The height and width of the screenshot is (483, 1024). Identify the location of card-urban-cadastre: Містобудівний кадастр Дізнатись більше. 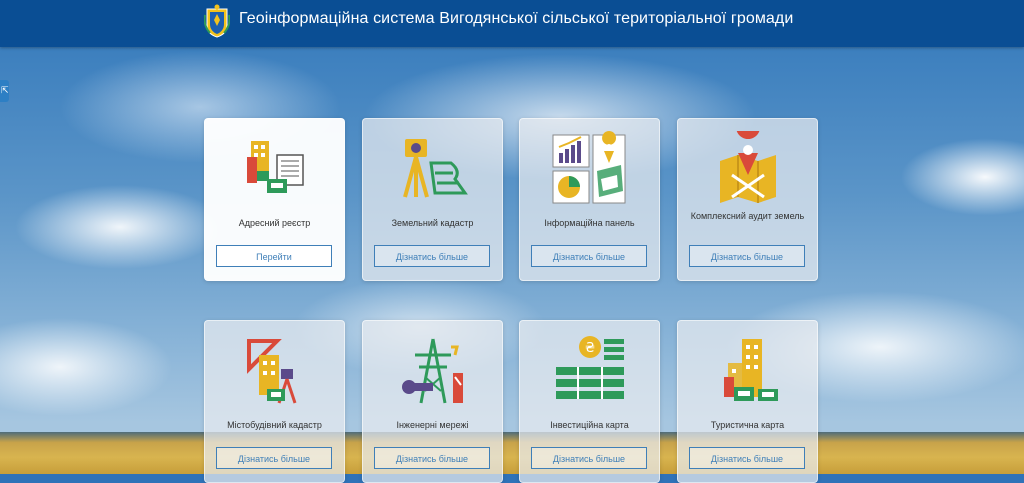
(274, 401).